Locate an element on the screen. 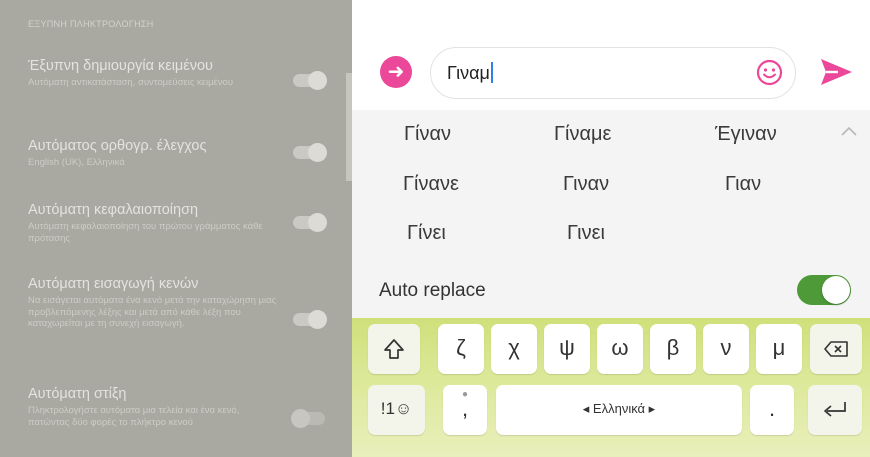 This screenshot has height=457, width=870. suggestion-item: Έγιναν is located at coordinates (746, 134).